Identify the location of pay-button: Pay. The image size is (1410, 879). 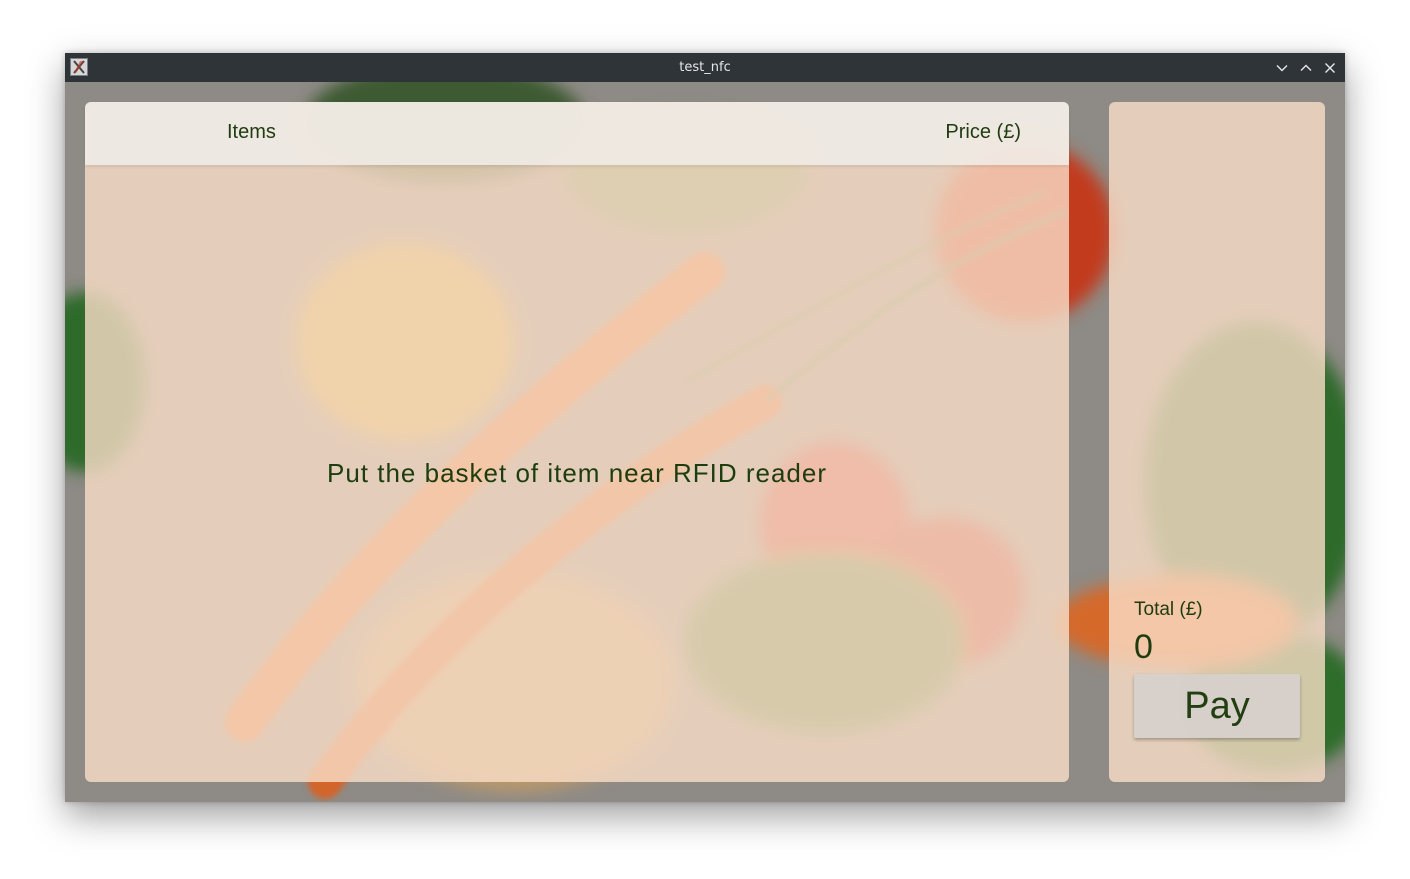
(1217, 706).